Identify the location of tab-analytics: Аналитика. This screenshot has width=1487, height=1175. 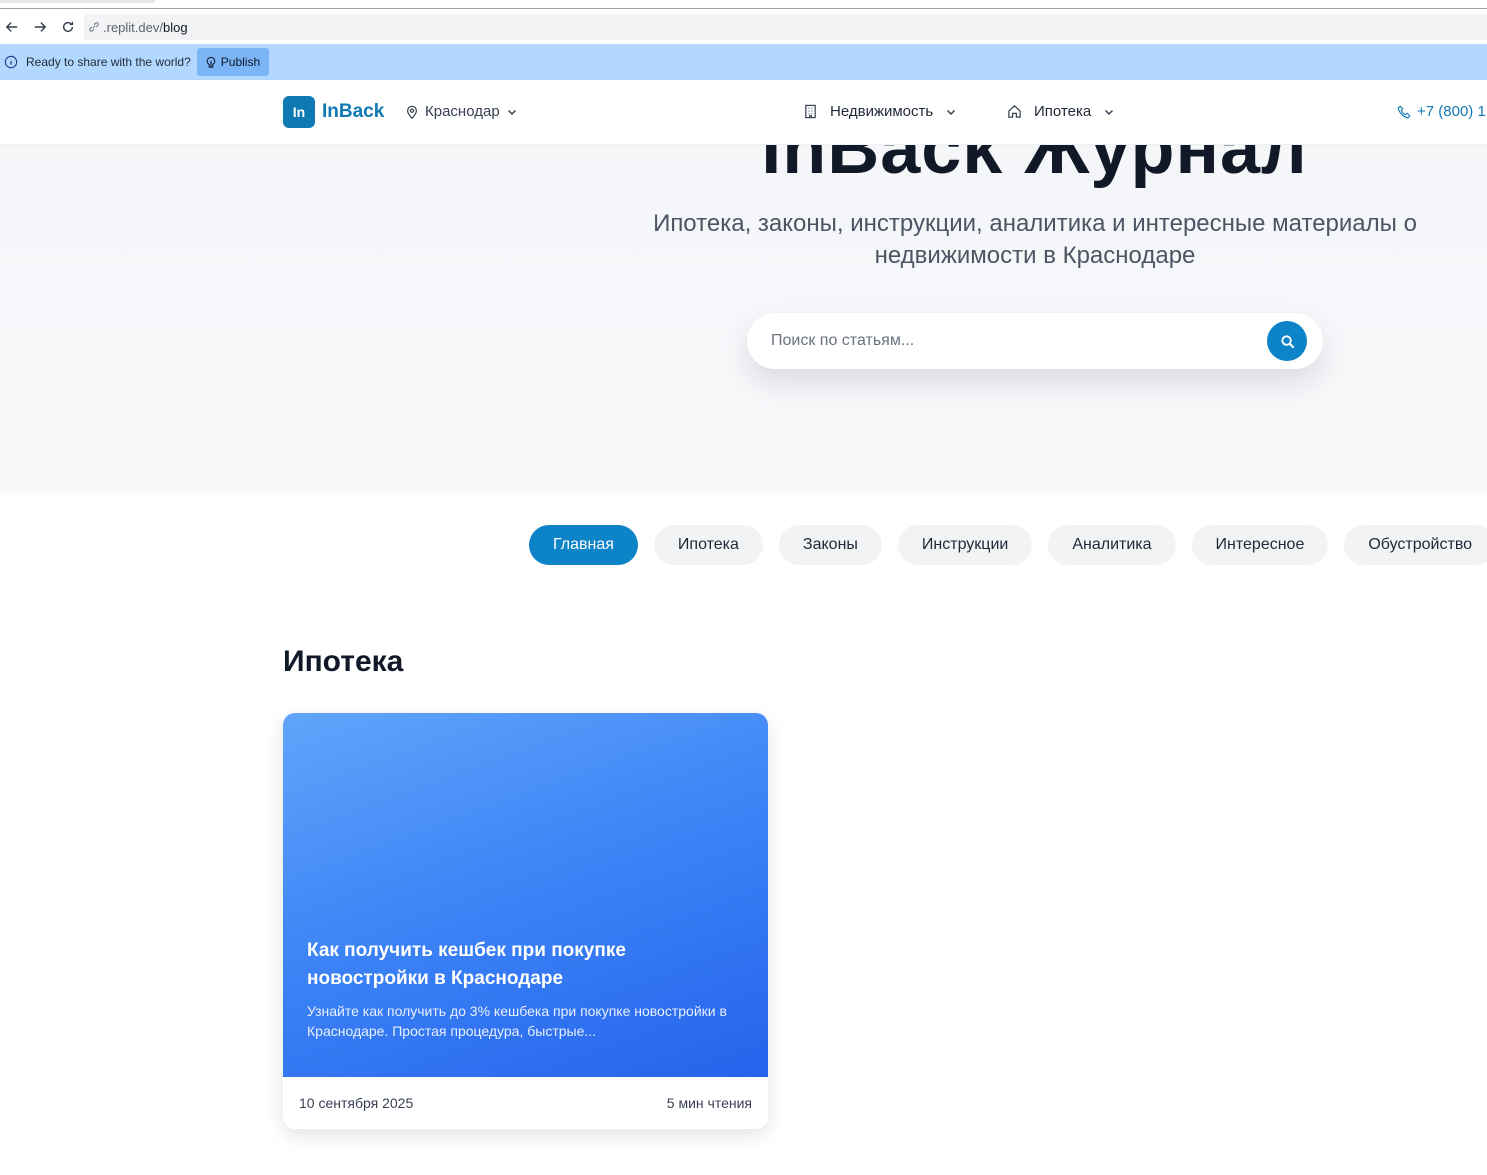
(1112, 545).